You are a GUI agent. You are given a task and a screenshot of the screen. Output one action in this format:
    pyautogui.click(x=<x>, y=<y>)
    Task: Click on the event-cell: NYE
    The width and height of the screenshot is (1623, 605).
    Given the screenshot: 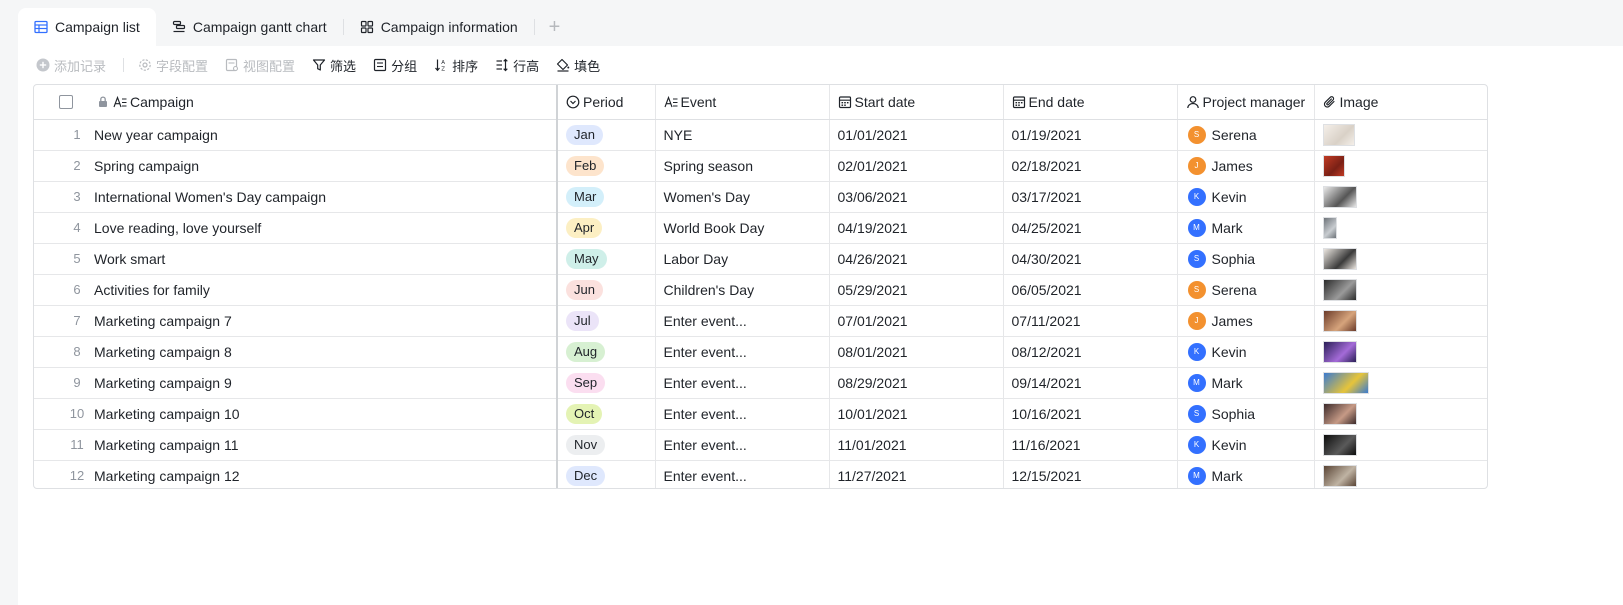 What is the action you would take?
    pyautogui.click(x=741, y=135)
    